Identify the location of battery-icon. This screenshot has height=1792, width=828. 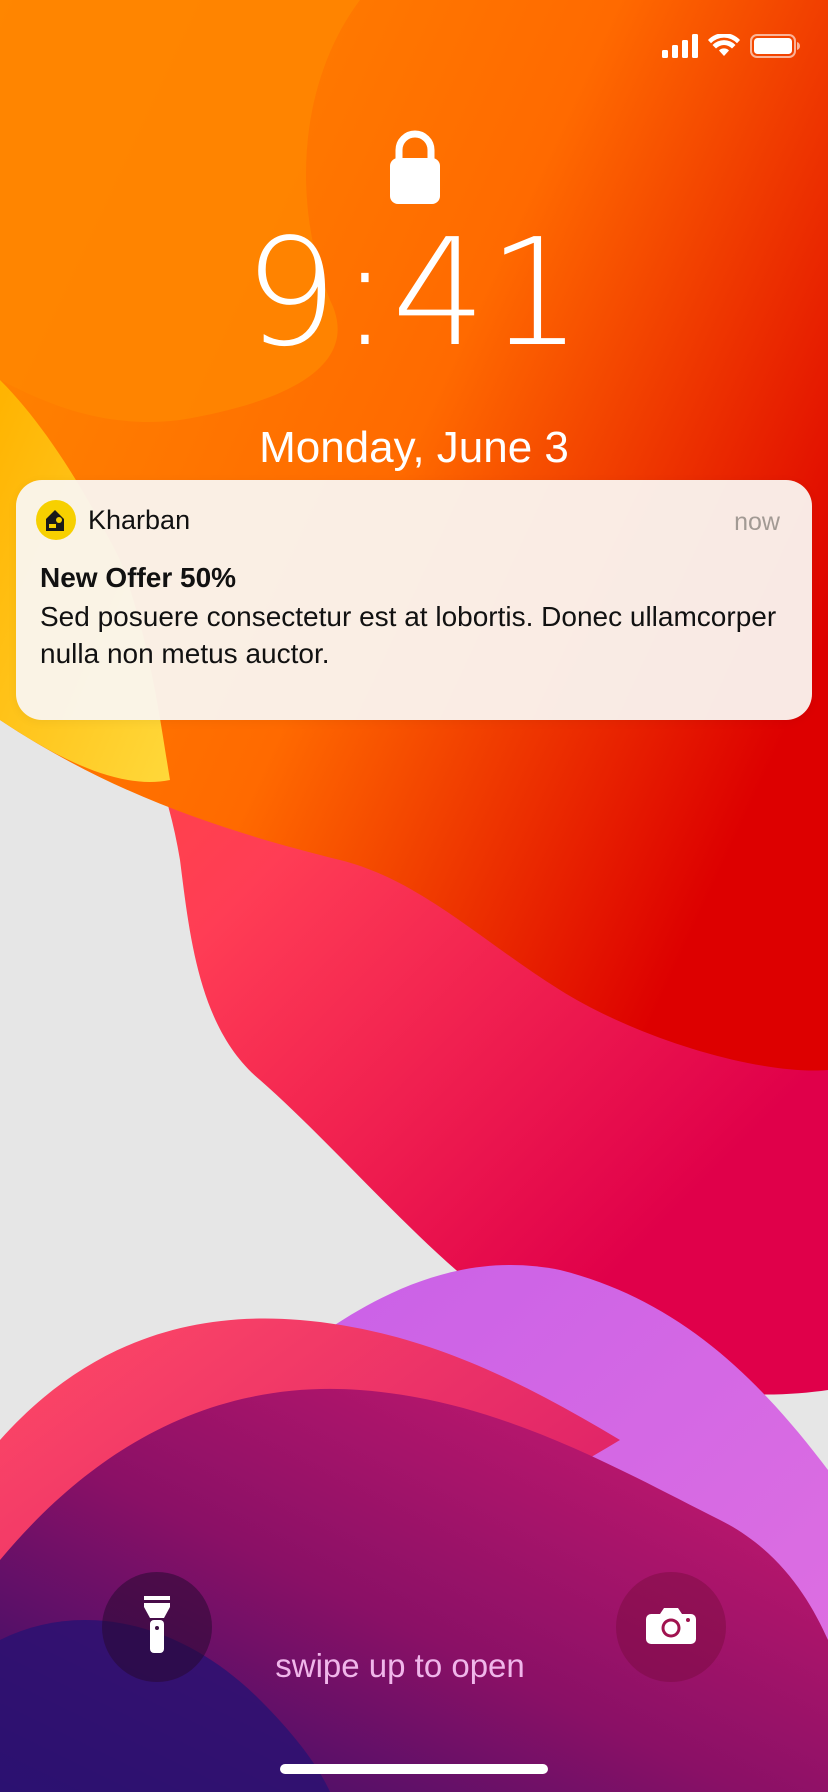
(775, 46).